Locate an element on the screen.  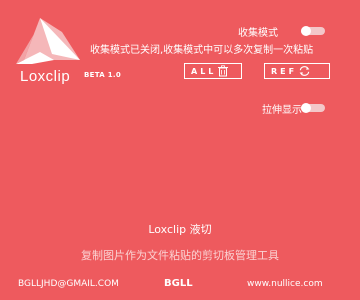
contact-email: BGLLJHD@GMAIL.COM is located at coordinates (68, 284).